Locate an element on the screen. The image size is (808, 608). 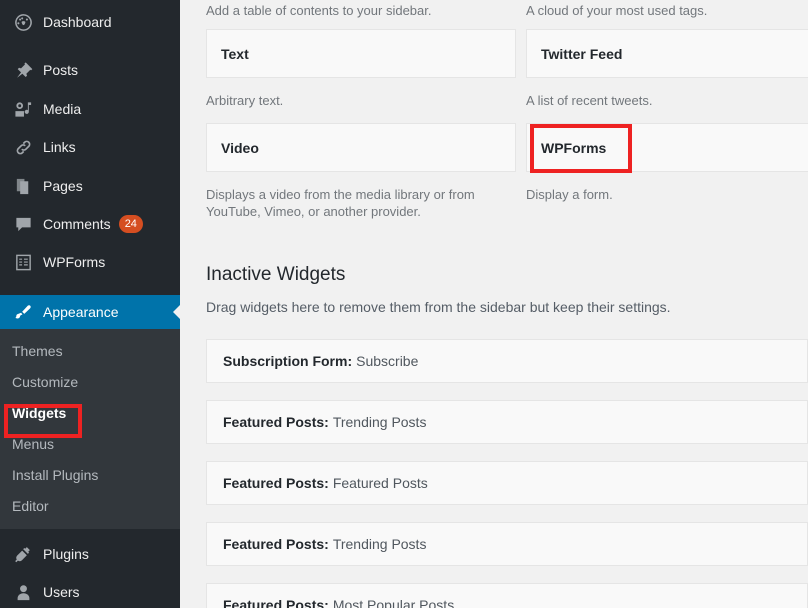
link-icon is located at coordinates (23, 147).